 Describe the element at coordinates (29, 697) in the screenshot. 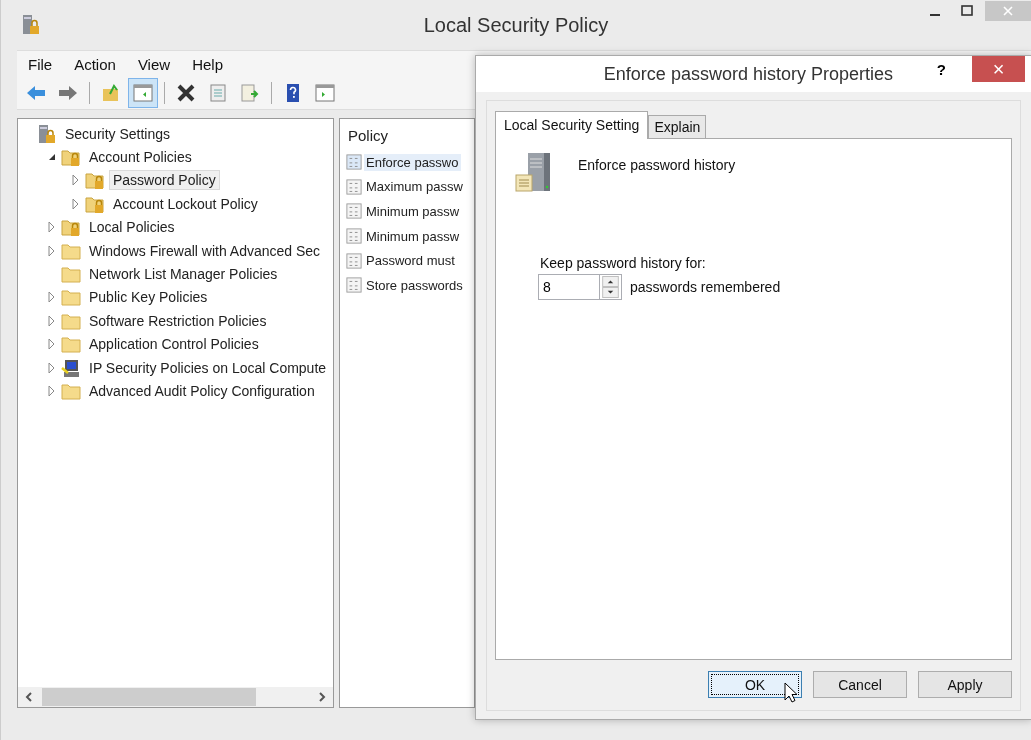

I see `scroll-left-icon` at that location.